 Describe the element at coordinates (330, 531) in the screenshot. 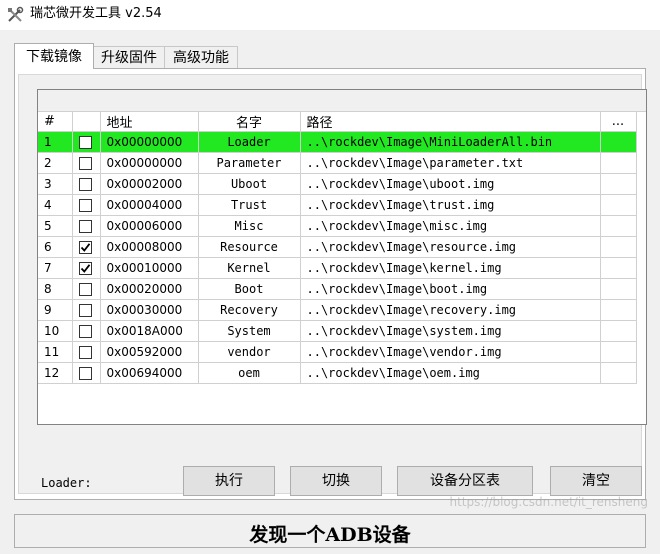

I see `status-bar: 发现一个ADB设备` at that location.